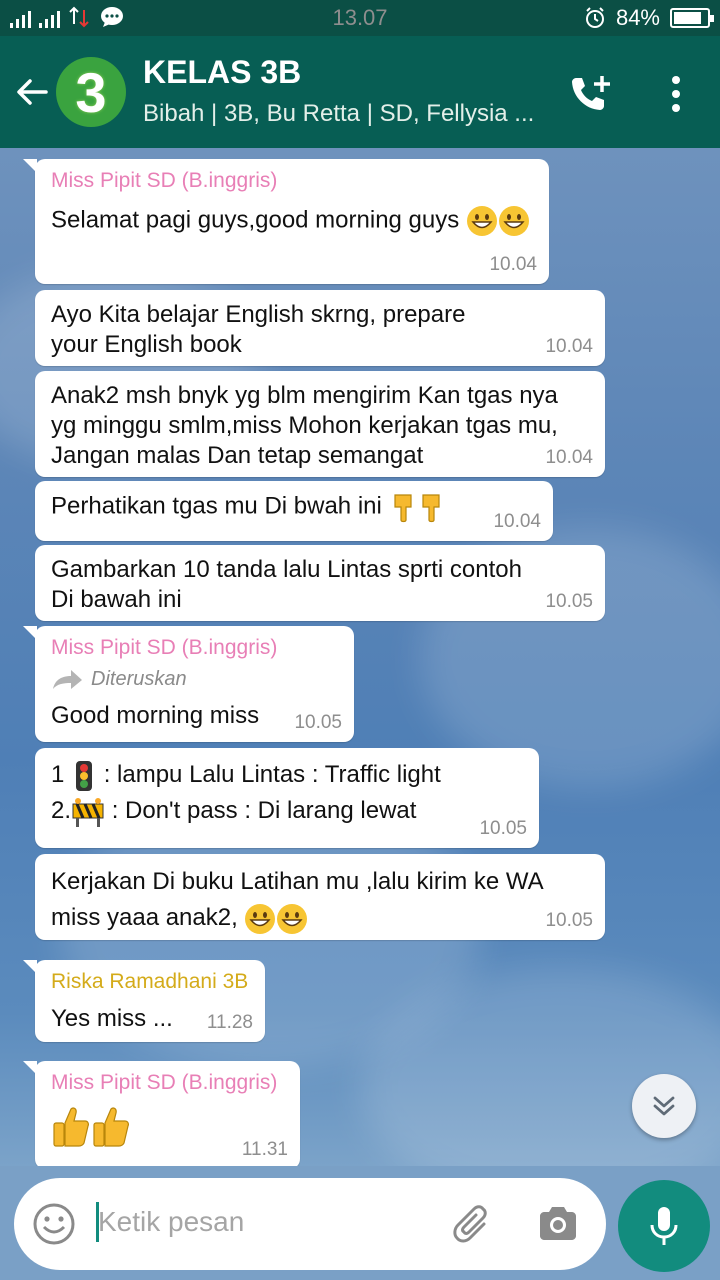 This screenshot has width=720, height=1280. I want to click on emoji-icon, so click(54, 1224).